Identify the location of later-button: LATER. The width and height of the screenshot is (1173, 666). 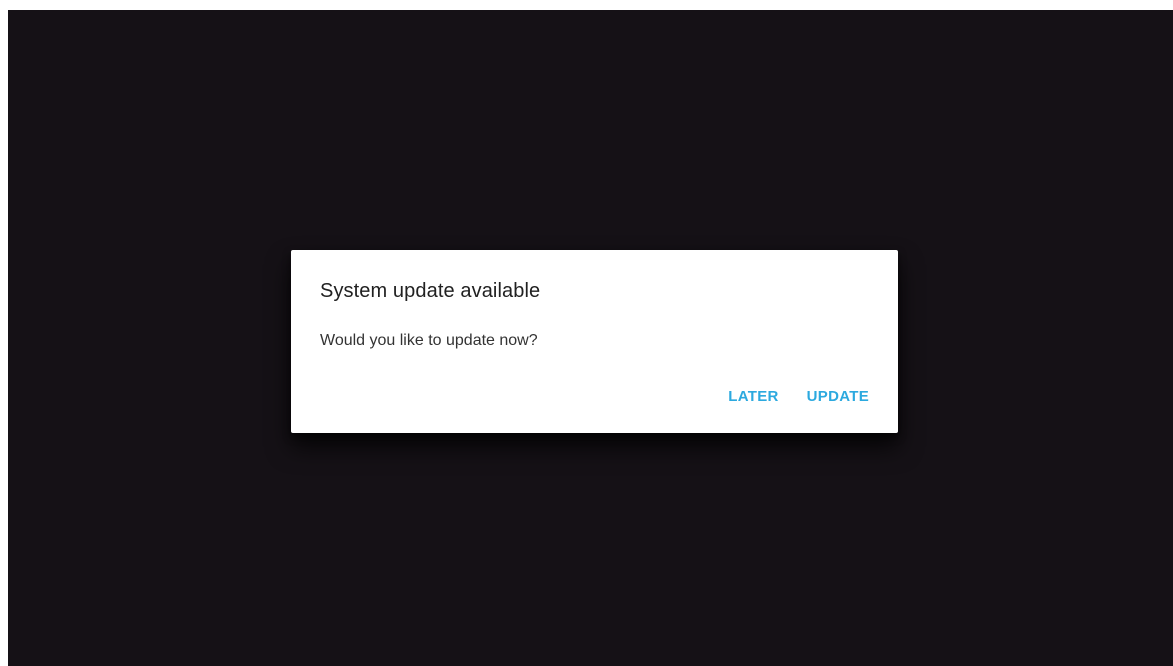
(753, 396).